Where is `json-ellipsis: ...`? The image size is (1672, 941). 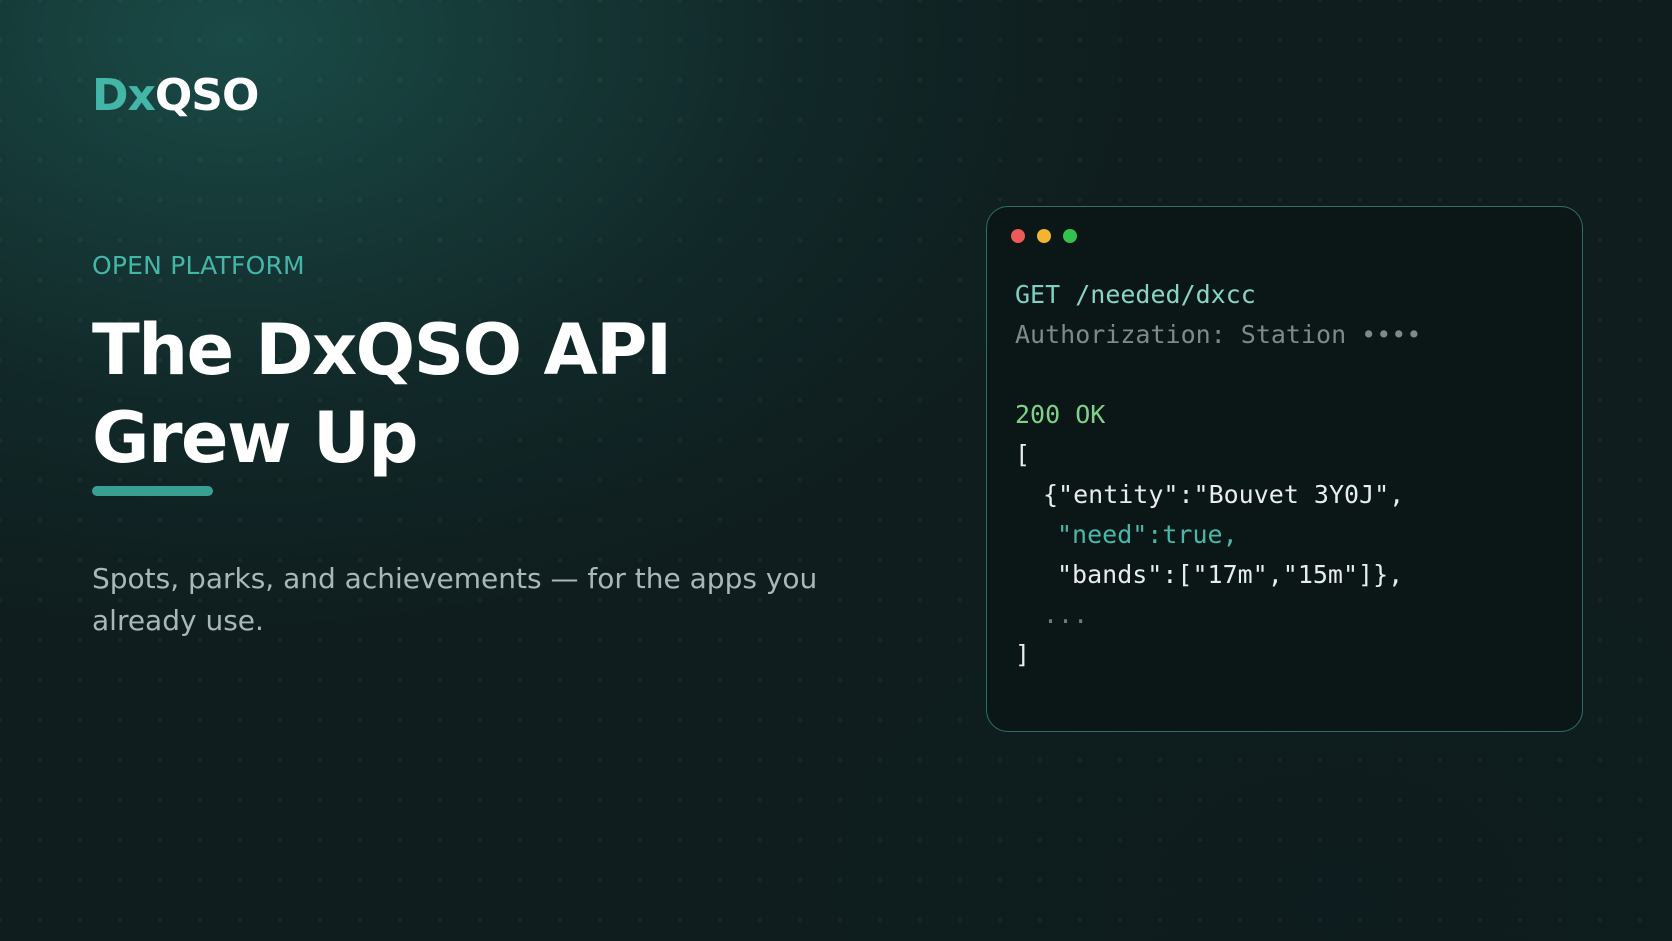 json-ellipsis: ... is located at coordinates (1066, 614).